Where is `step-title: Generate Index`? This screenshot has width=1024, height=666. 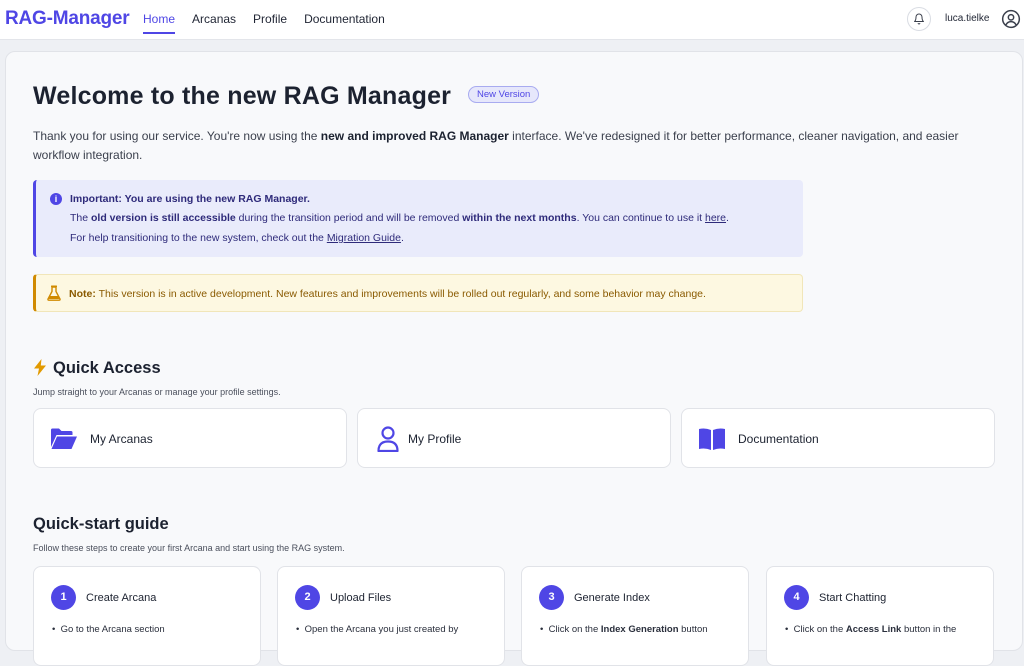
step-title: Generate Index is located at coordinates (612, 598).